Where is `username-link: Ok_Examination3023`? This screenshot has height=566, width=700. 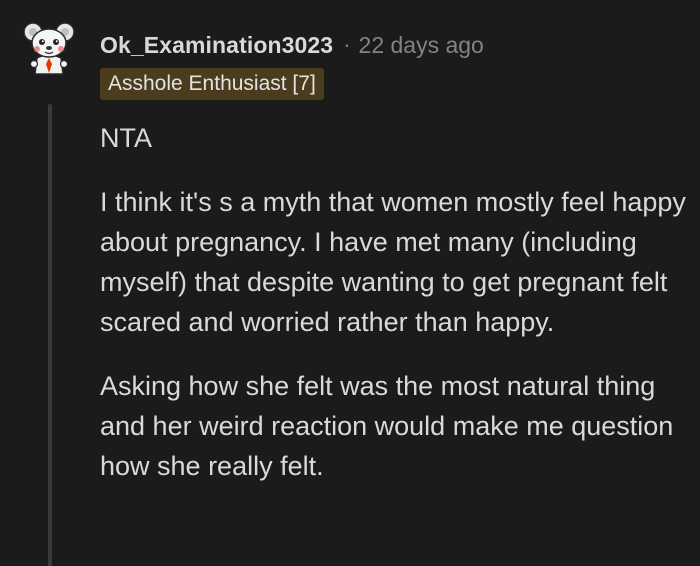 username-link: Ok_Examination3023 is located at coordinates (216, 45).